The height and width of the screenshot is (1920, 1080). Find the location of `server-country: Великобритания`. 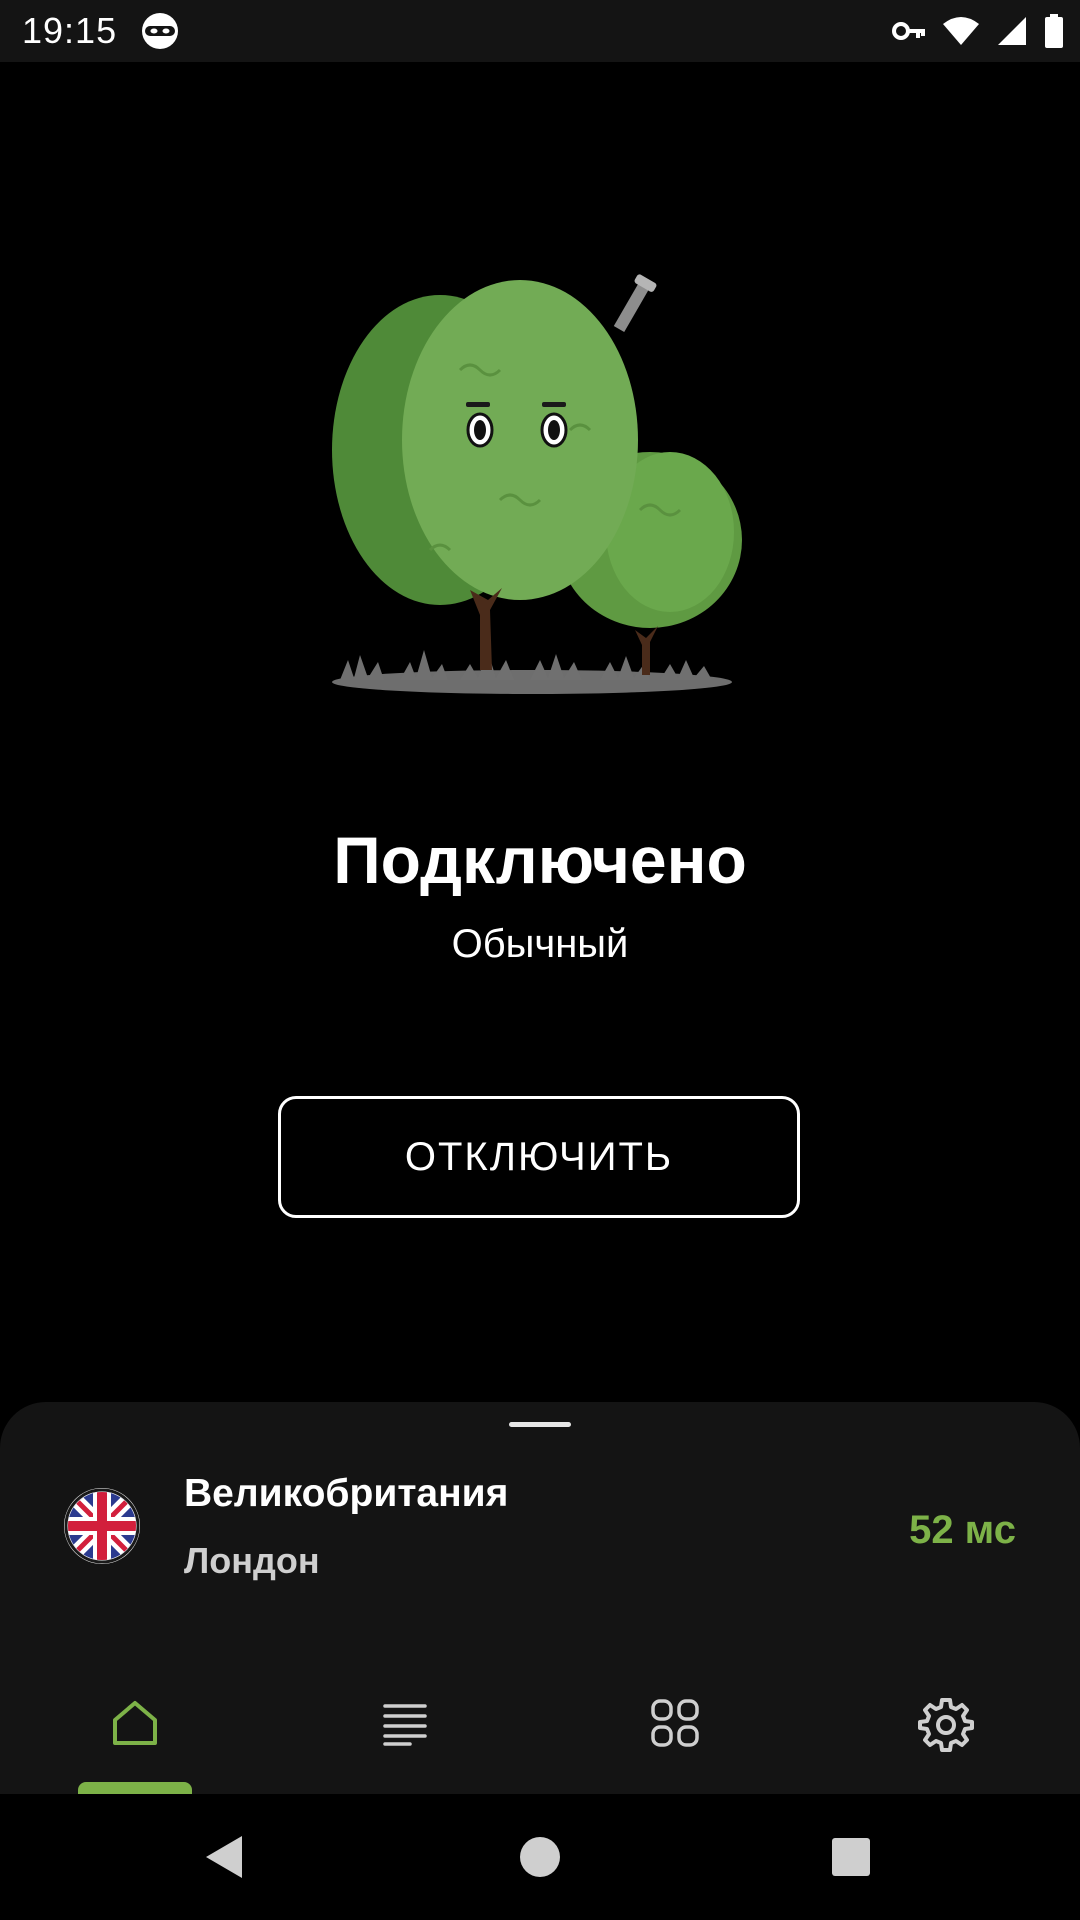

server-country: Великобритания is located at coordinates (346, 1493).